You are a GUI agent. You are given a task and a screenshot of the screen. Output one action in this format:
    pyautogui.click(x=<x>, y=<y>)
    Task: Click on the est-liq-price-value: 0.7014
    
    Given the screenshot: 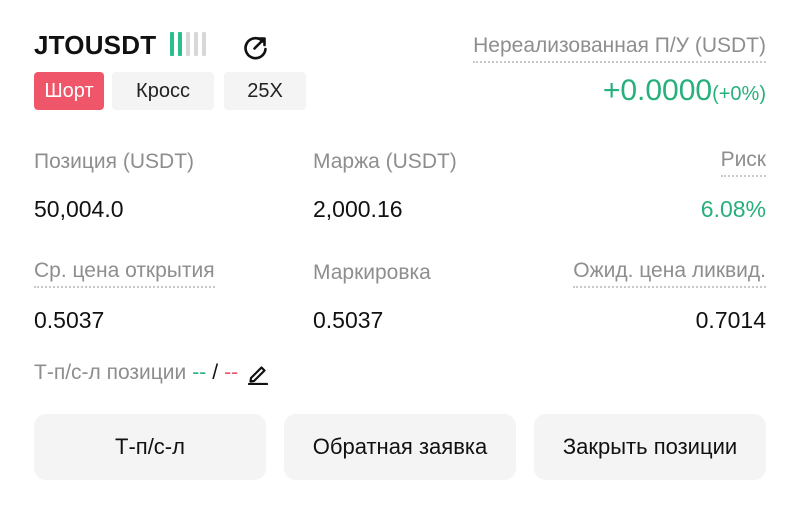 What is the action you would take?
    pyautogui.click(x=730, y=320)
    